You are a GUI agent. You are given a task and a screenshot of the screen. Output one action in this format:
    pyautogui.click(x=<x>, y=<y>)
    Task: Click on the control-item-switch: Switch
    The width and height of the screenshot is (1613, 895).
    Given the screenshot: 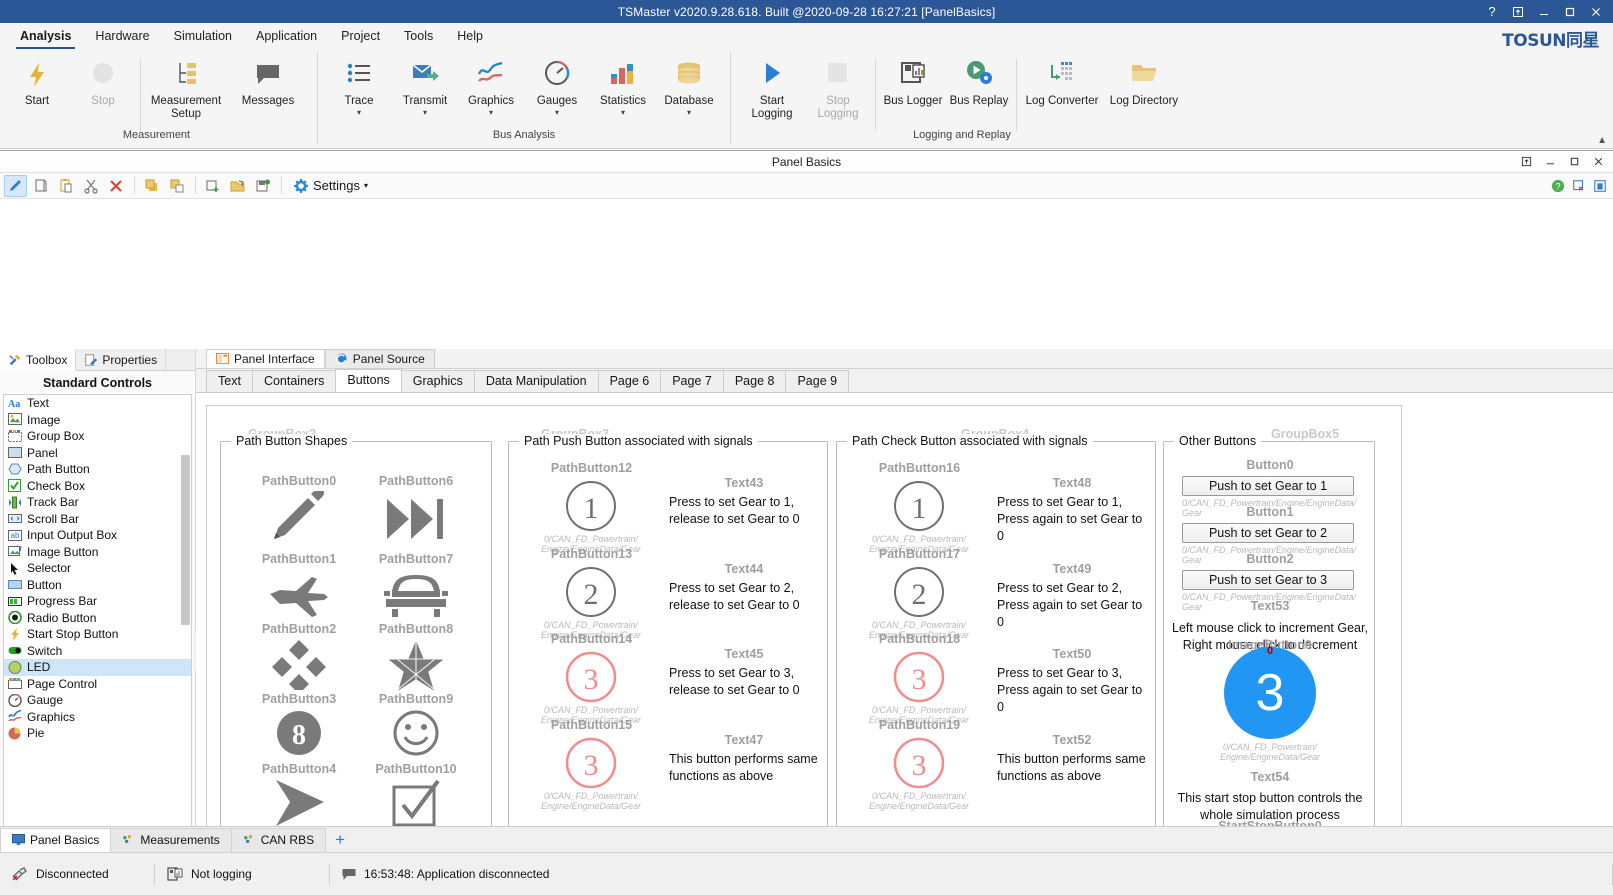 What is the action you would take?
    pyautogui.click(x=97, y=651)
    